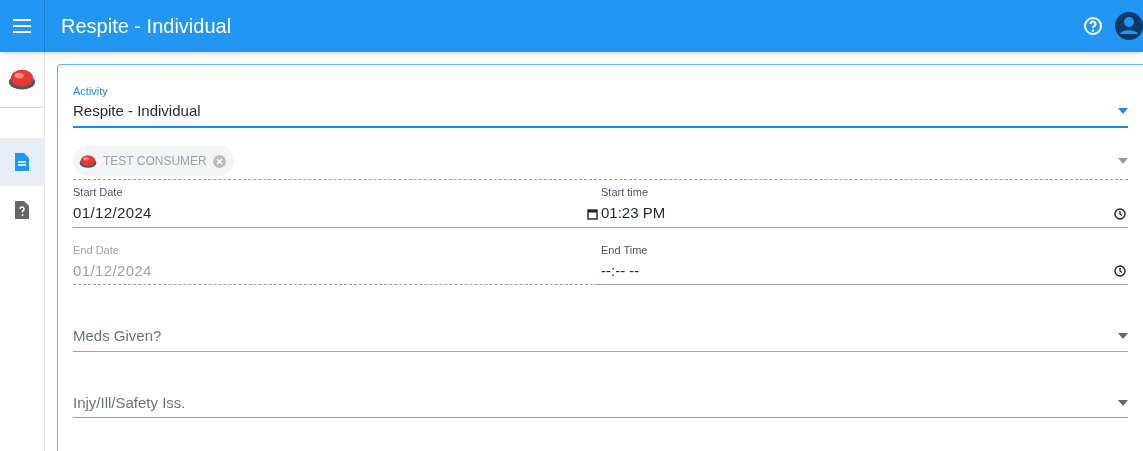  Describe the element at coordinates (22, 26) in the screenshot. I see `menu-icon` at that location.